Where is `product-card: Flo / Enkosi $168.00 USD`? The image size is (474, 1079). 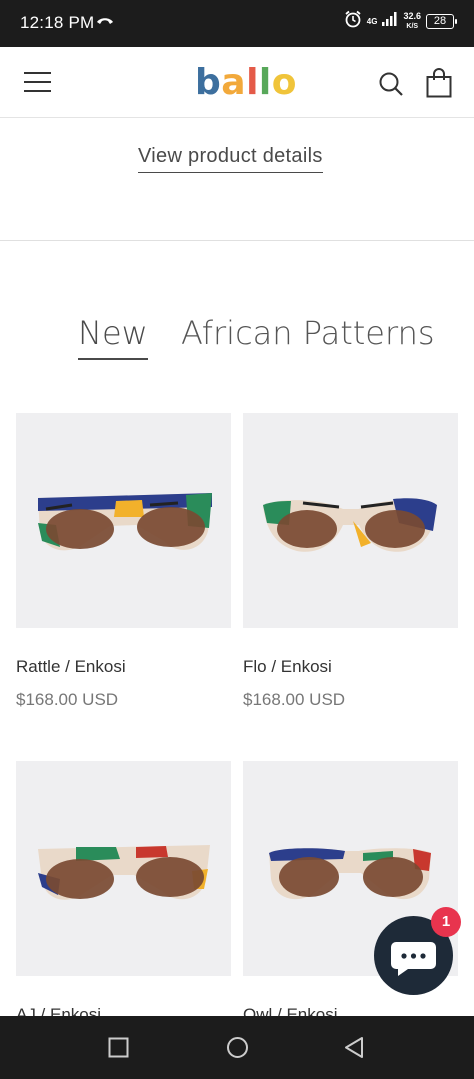
product-card: Flo / Enkosi $168.00 USD is located at coordinates (350, 561).